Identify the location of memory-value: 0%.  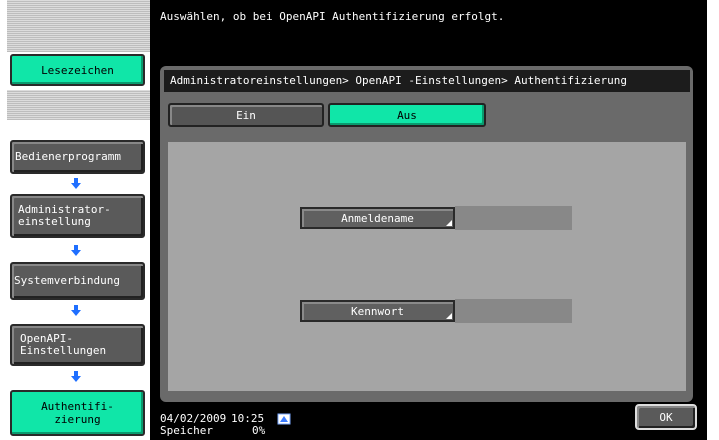
(259, 430).